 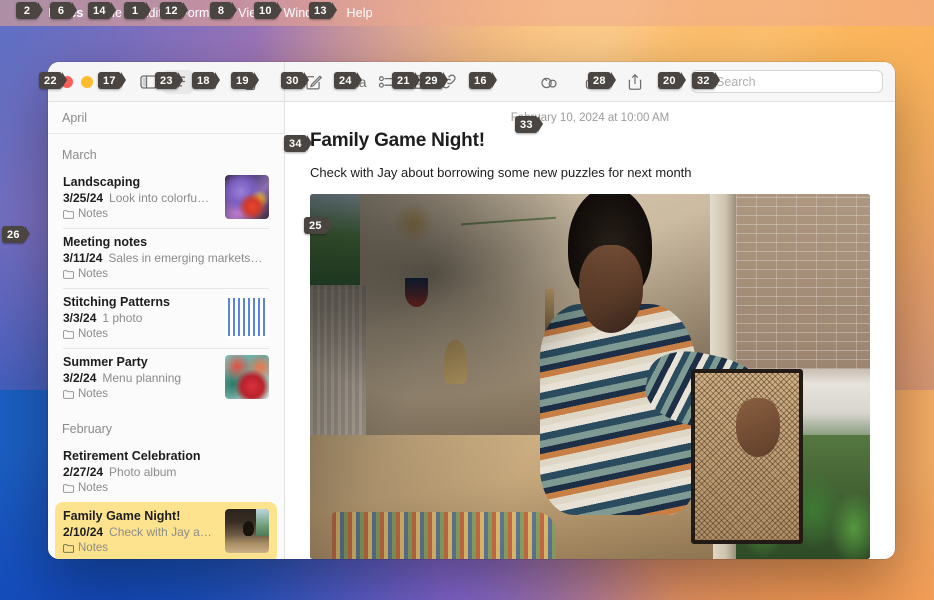 What do you see at coordinates (444, 535) in the screenshot?
I see `photo-puzzle-pieces` at bounding box center [444, 535].